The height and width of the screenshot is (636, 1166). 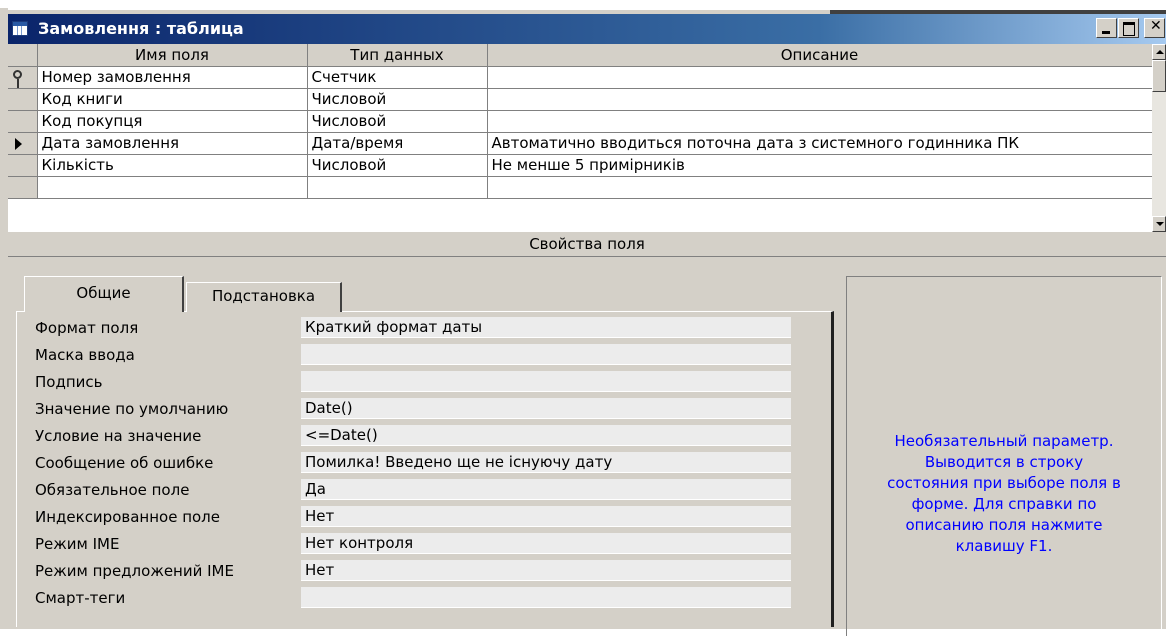 I want to click on table-row: Код покупця Числовой, so click(x=580, y=121).